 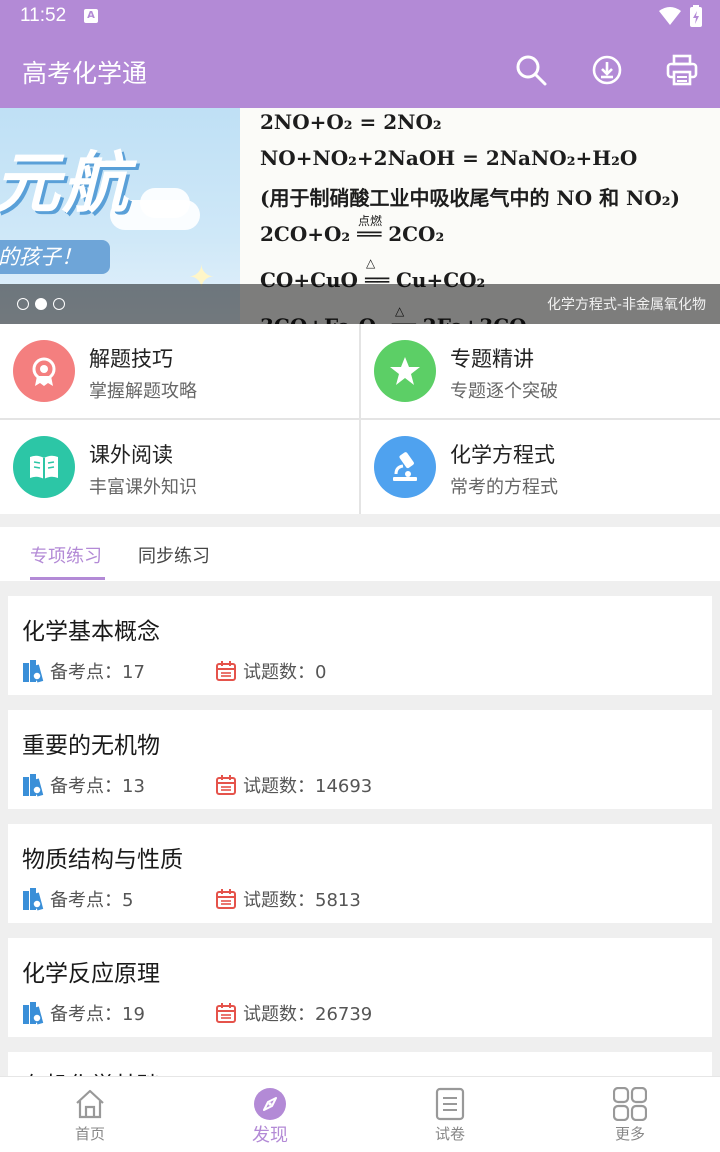 I want to click on nav-discover: 发现, so click(x=270, y=1114).